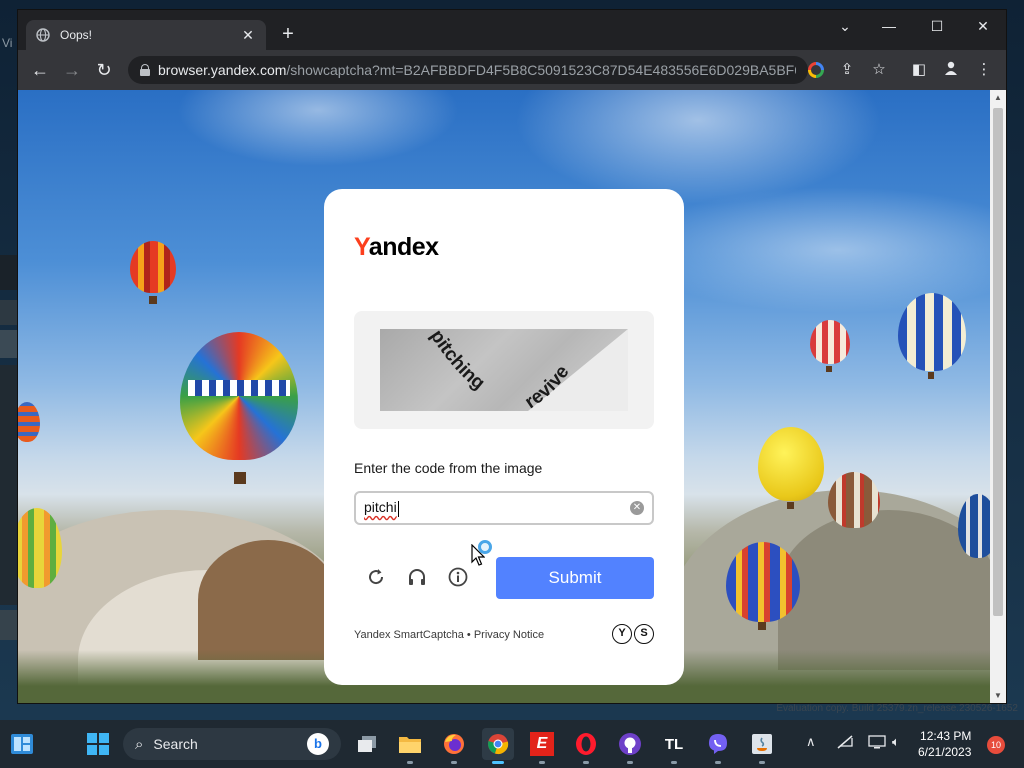 This screenshot has height=768, width=1024. Describe the element at coordinates (367, 744) in the screenshot. I see `task-view-icon` at that location.